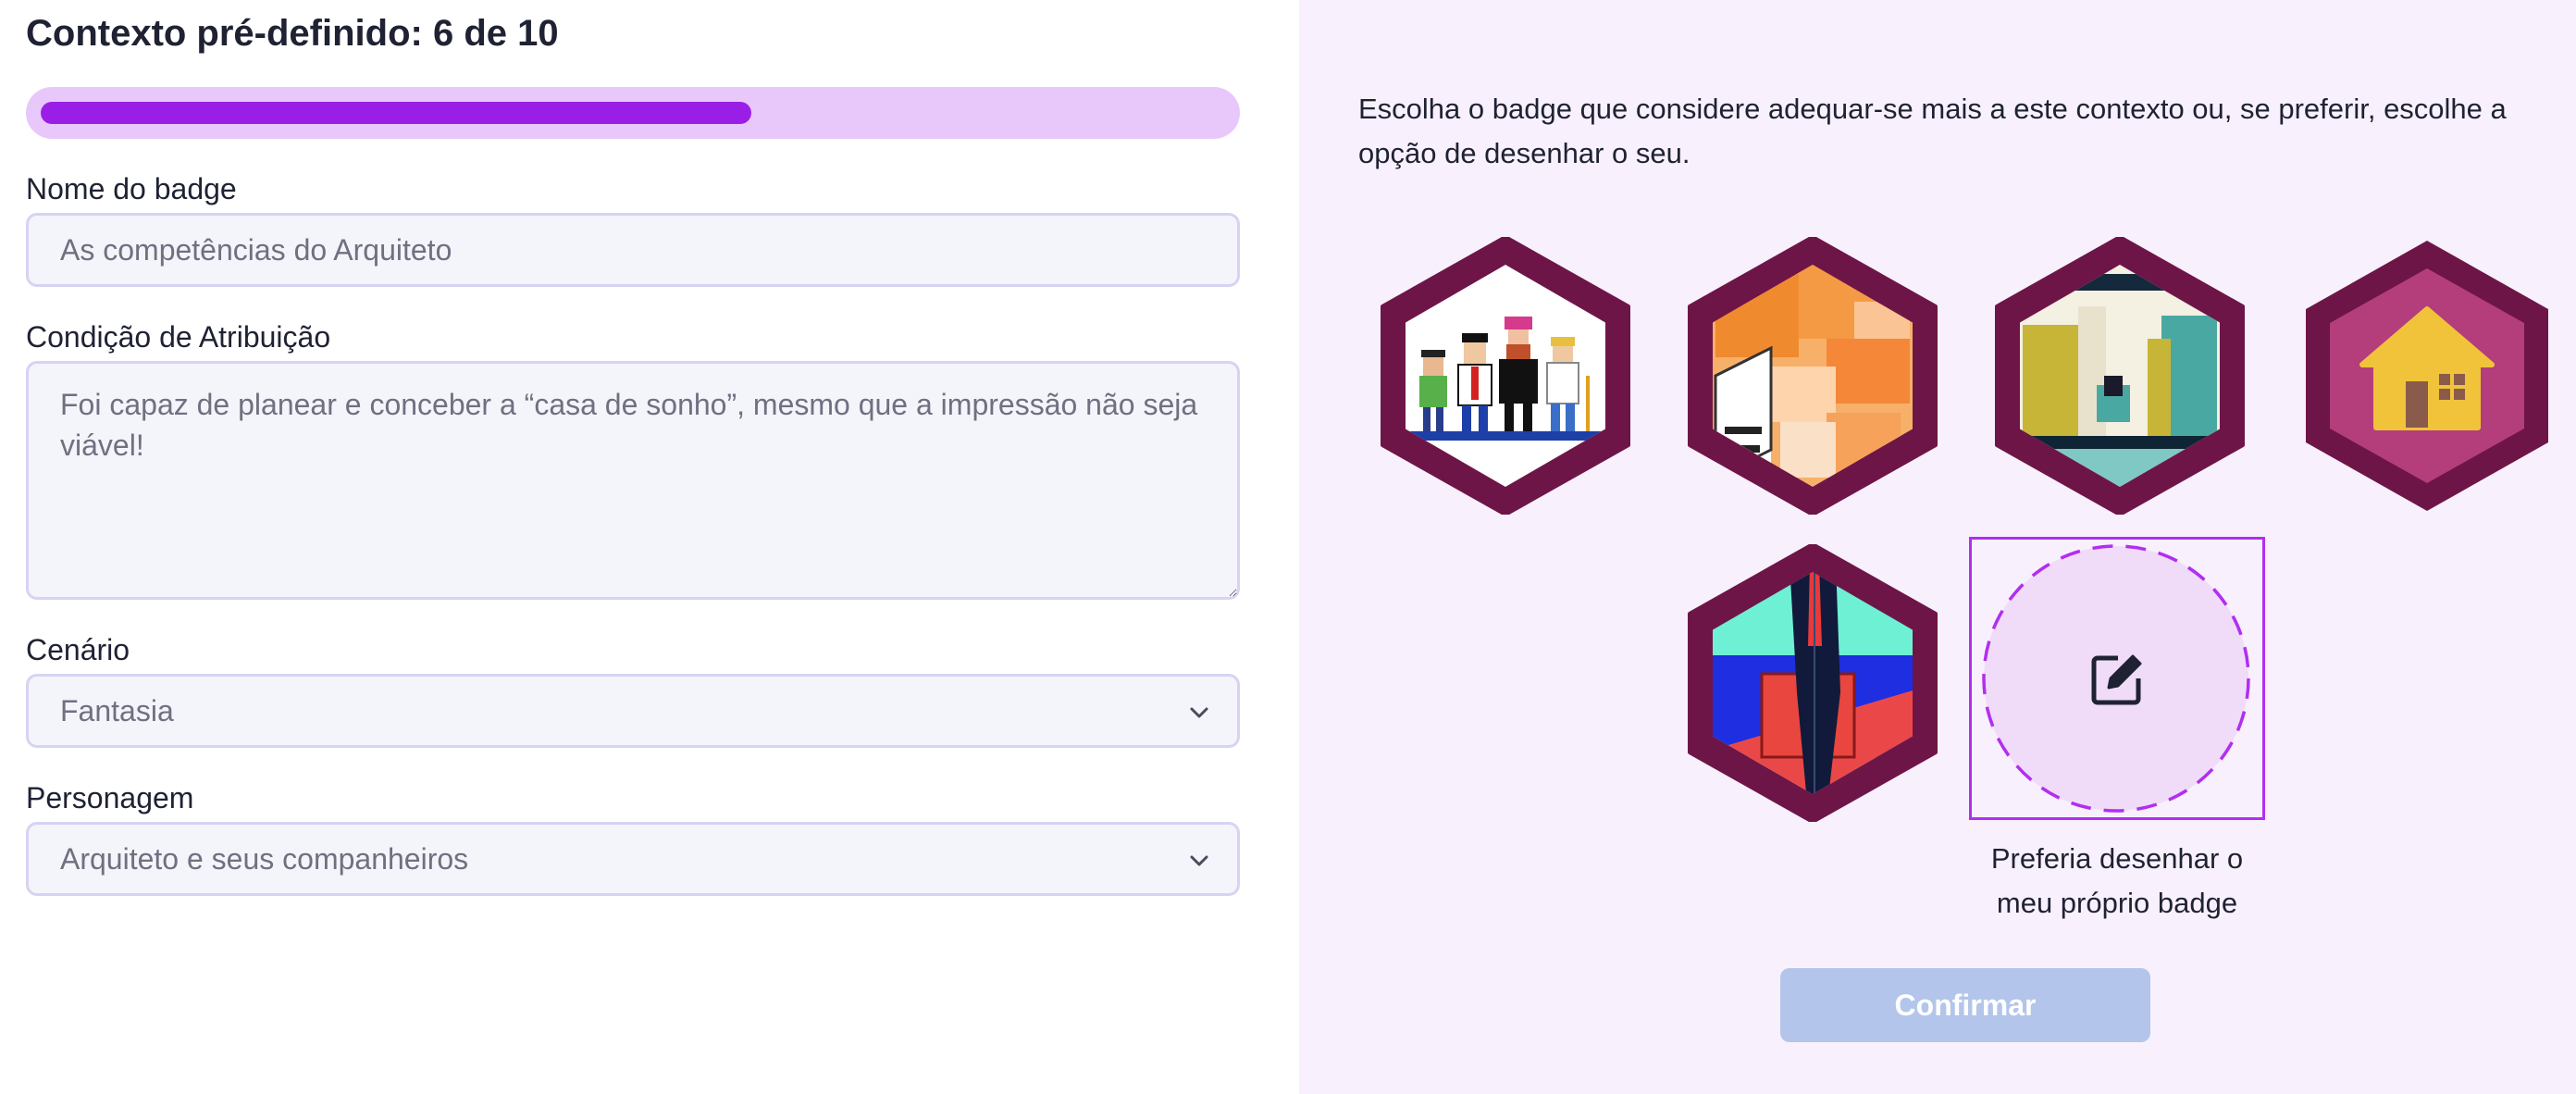 Image resolution: width=2576 pixels, height=1094 pixels. I want to click on condition-label: Condição de Atribuição, so click(178, 337).